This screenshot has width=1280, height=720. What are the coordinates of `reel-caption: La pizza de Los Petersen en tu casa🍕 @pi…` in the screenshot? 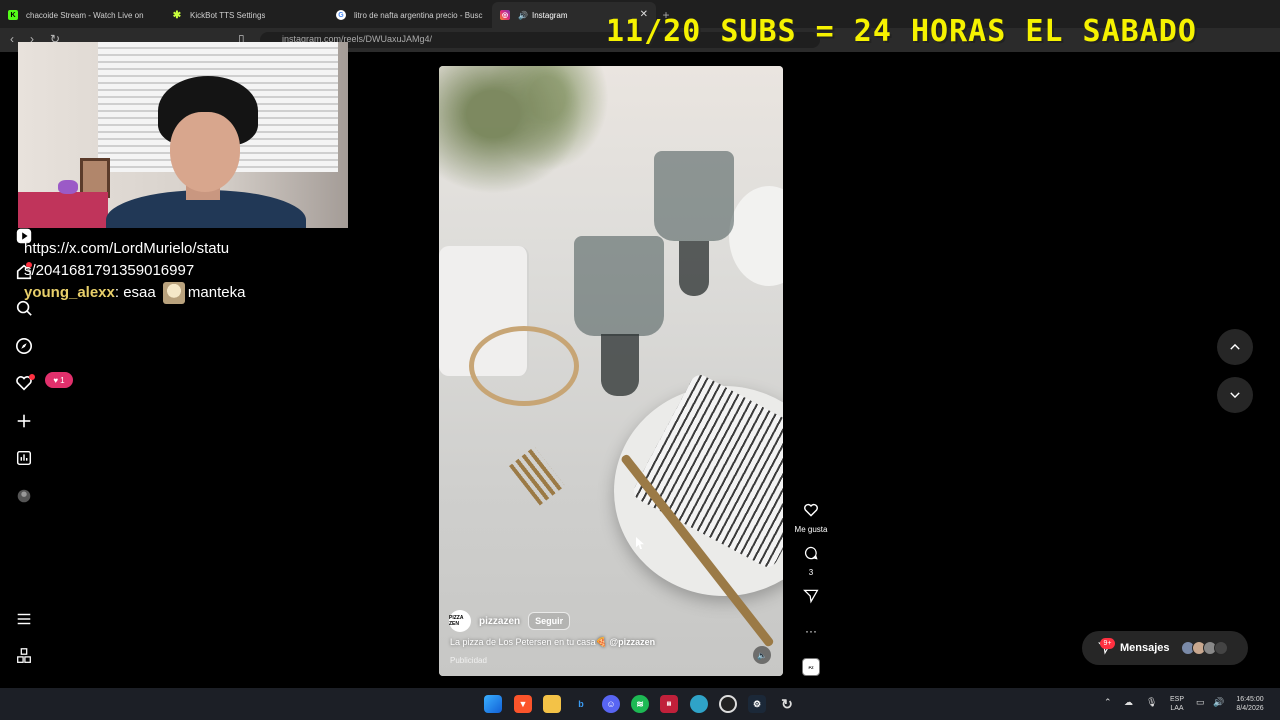 It's located at (552, 642).